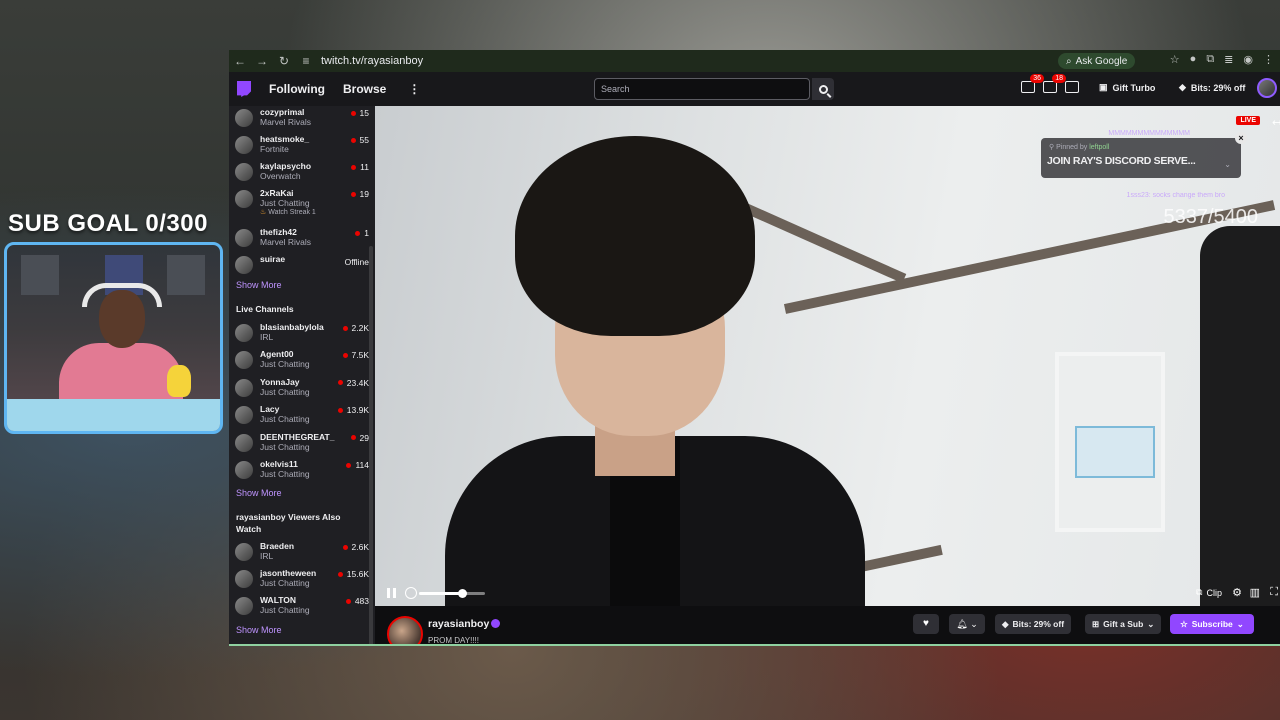 The height and width of the screenshot is (720, 1280). Describe the element at coordinates (357, 465) in the screenshot. I see `viewer-count: 114` at that location.